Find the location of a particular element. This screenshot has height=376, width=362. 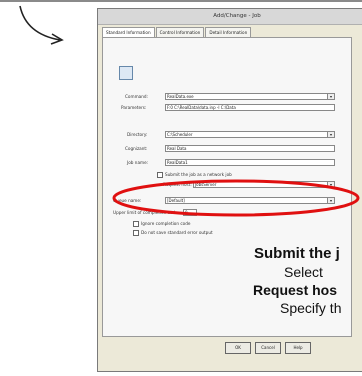

tab-control-information: Control Information is located at coordinates (180, 32).